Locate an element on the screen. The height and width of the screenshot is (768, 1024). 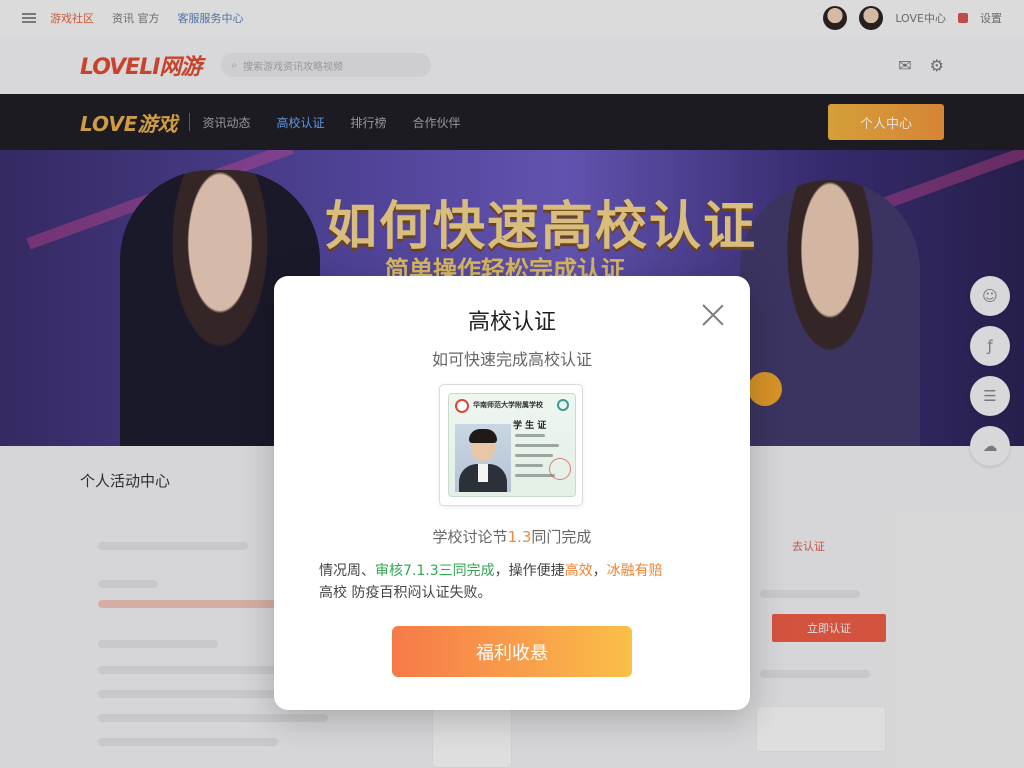
timing-prefix: 学校讨论节 is located at coordinates (470, 537).